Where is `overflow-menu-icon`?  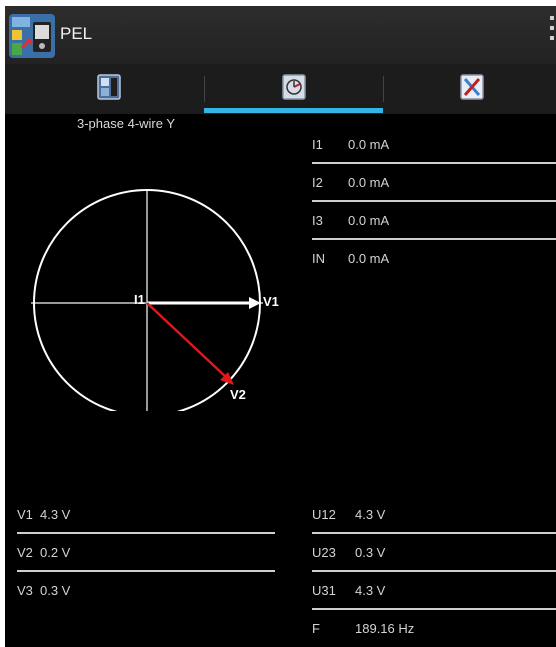
overflow-menu-icon is located at coordinates (553, 36).